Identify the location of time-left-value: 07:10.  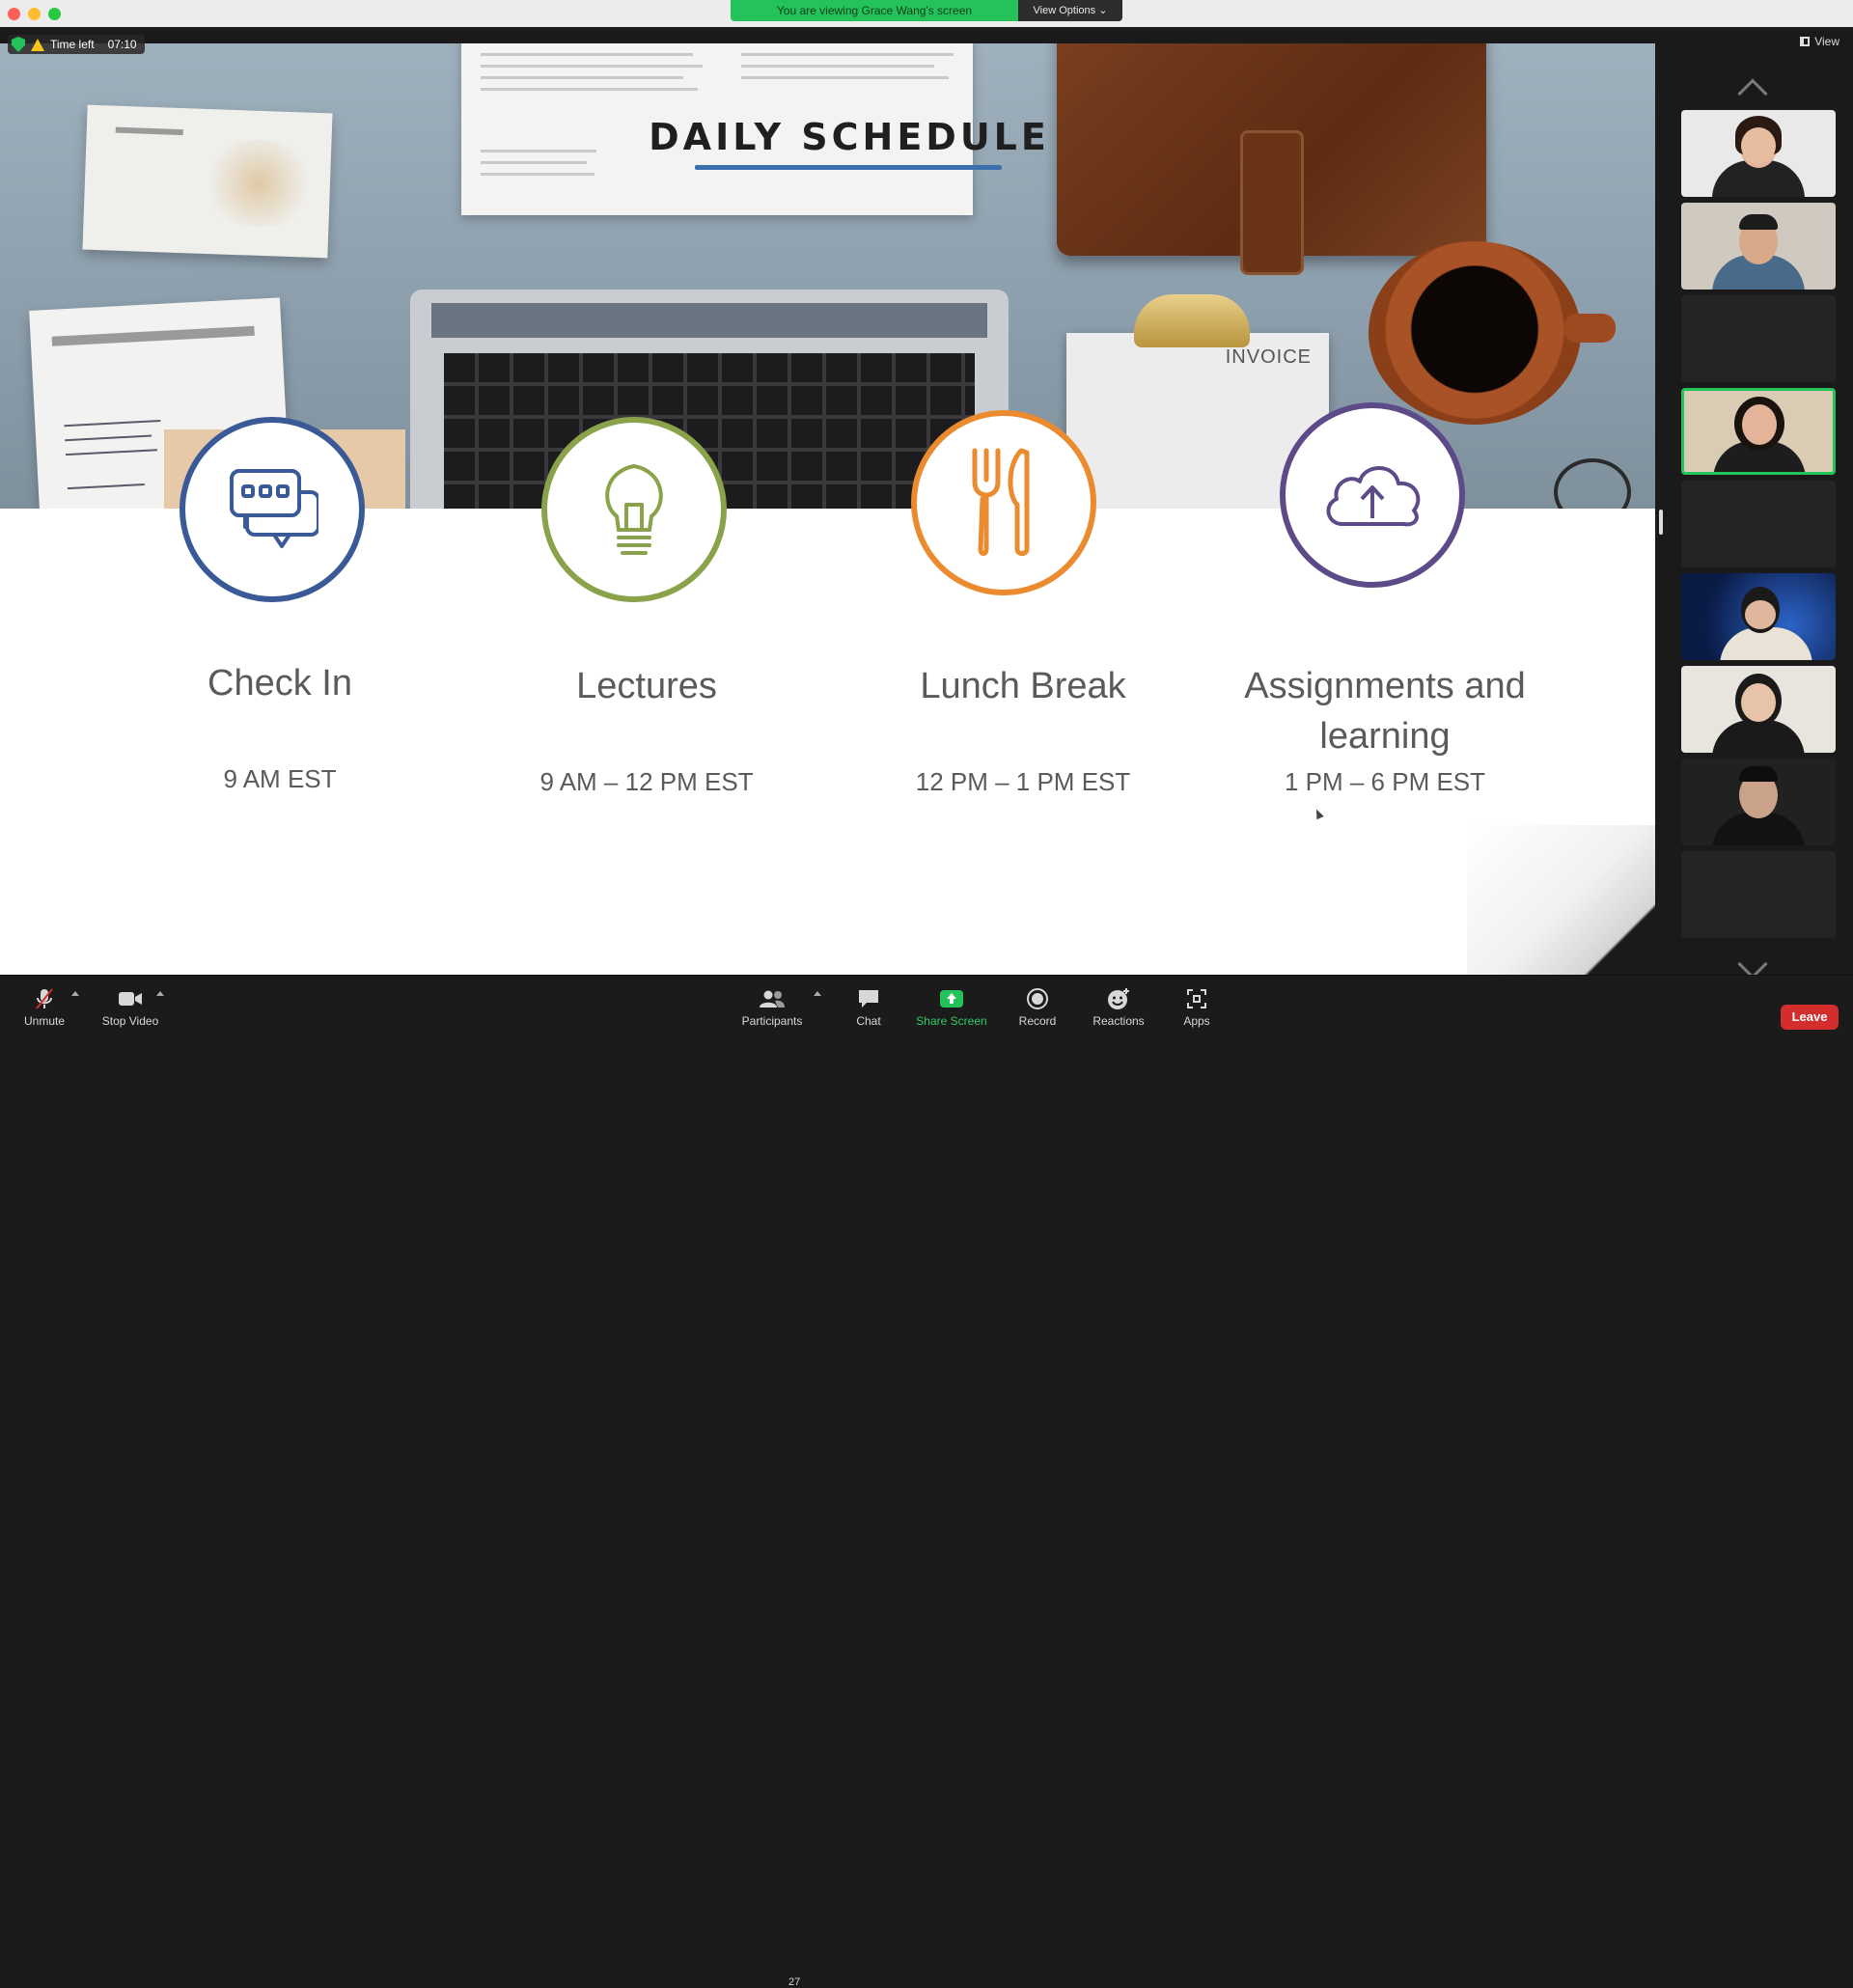
(122, 44).